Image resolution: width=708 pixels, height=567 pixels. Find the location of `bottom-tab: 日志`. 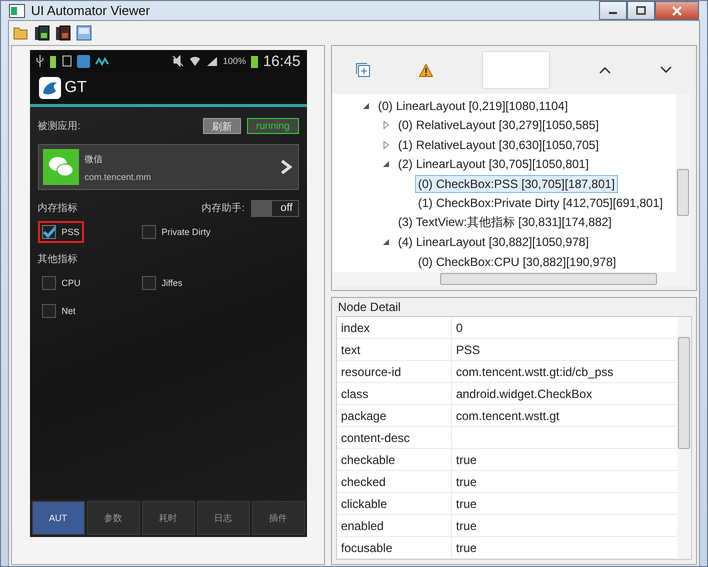

bottom-tab: 日志 is located at coordinates (223, 518).